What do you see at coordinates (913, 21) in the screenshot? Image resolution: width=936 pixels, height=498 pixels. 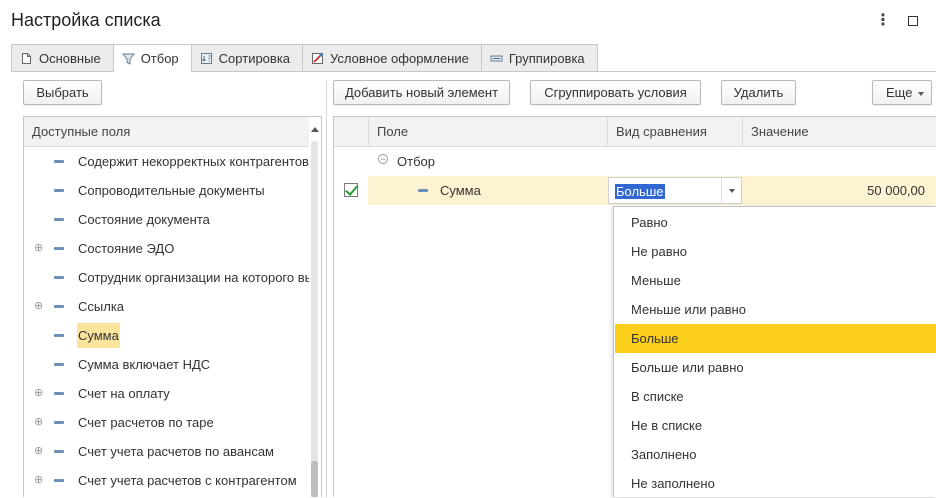 I see `maximize-icon` at bounding box center [913, 21].